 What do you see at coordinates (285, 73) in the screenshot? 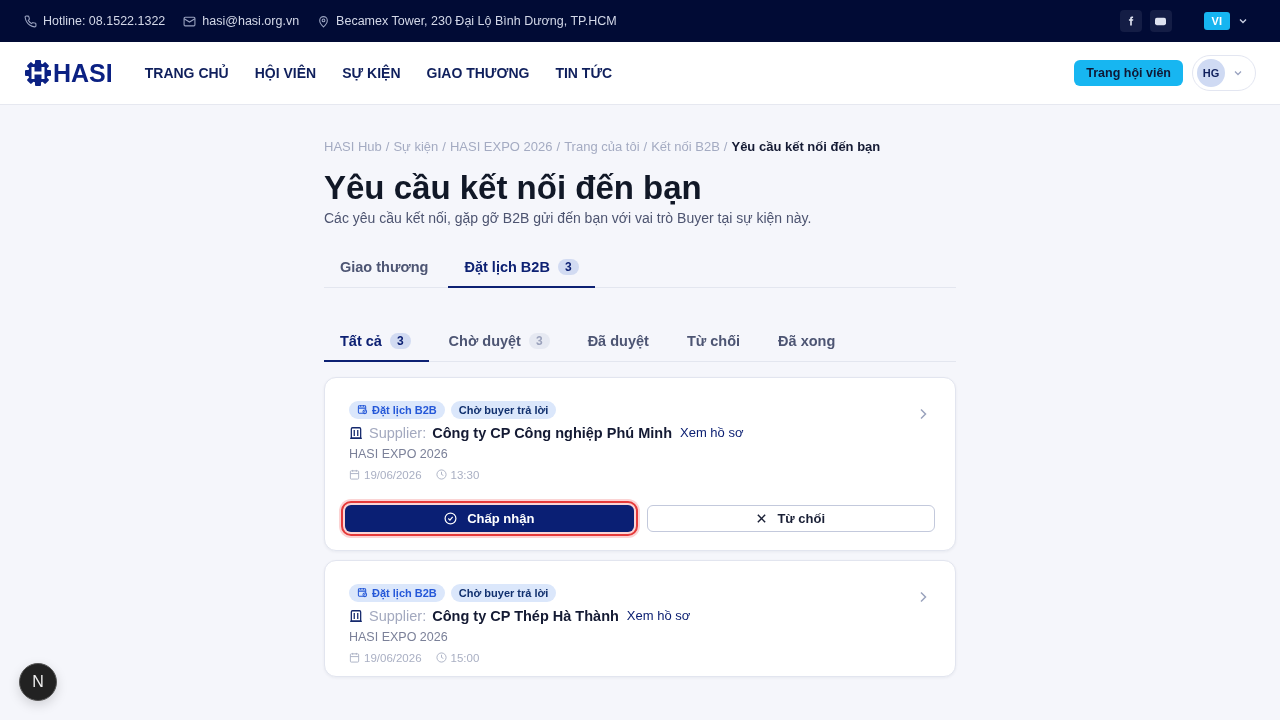
I see `nav-link: HỘI VIÊN` at bounding box center [285, 73].